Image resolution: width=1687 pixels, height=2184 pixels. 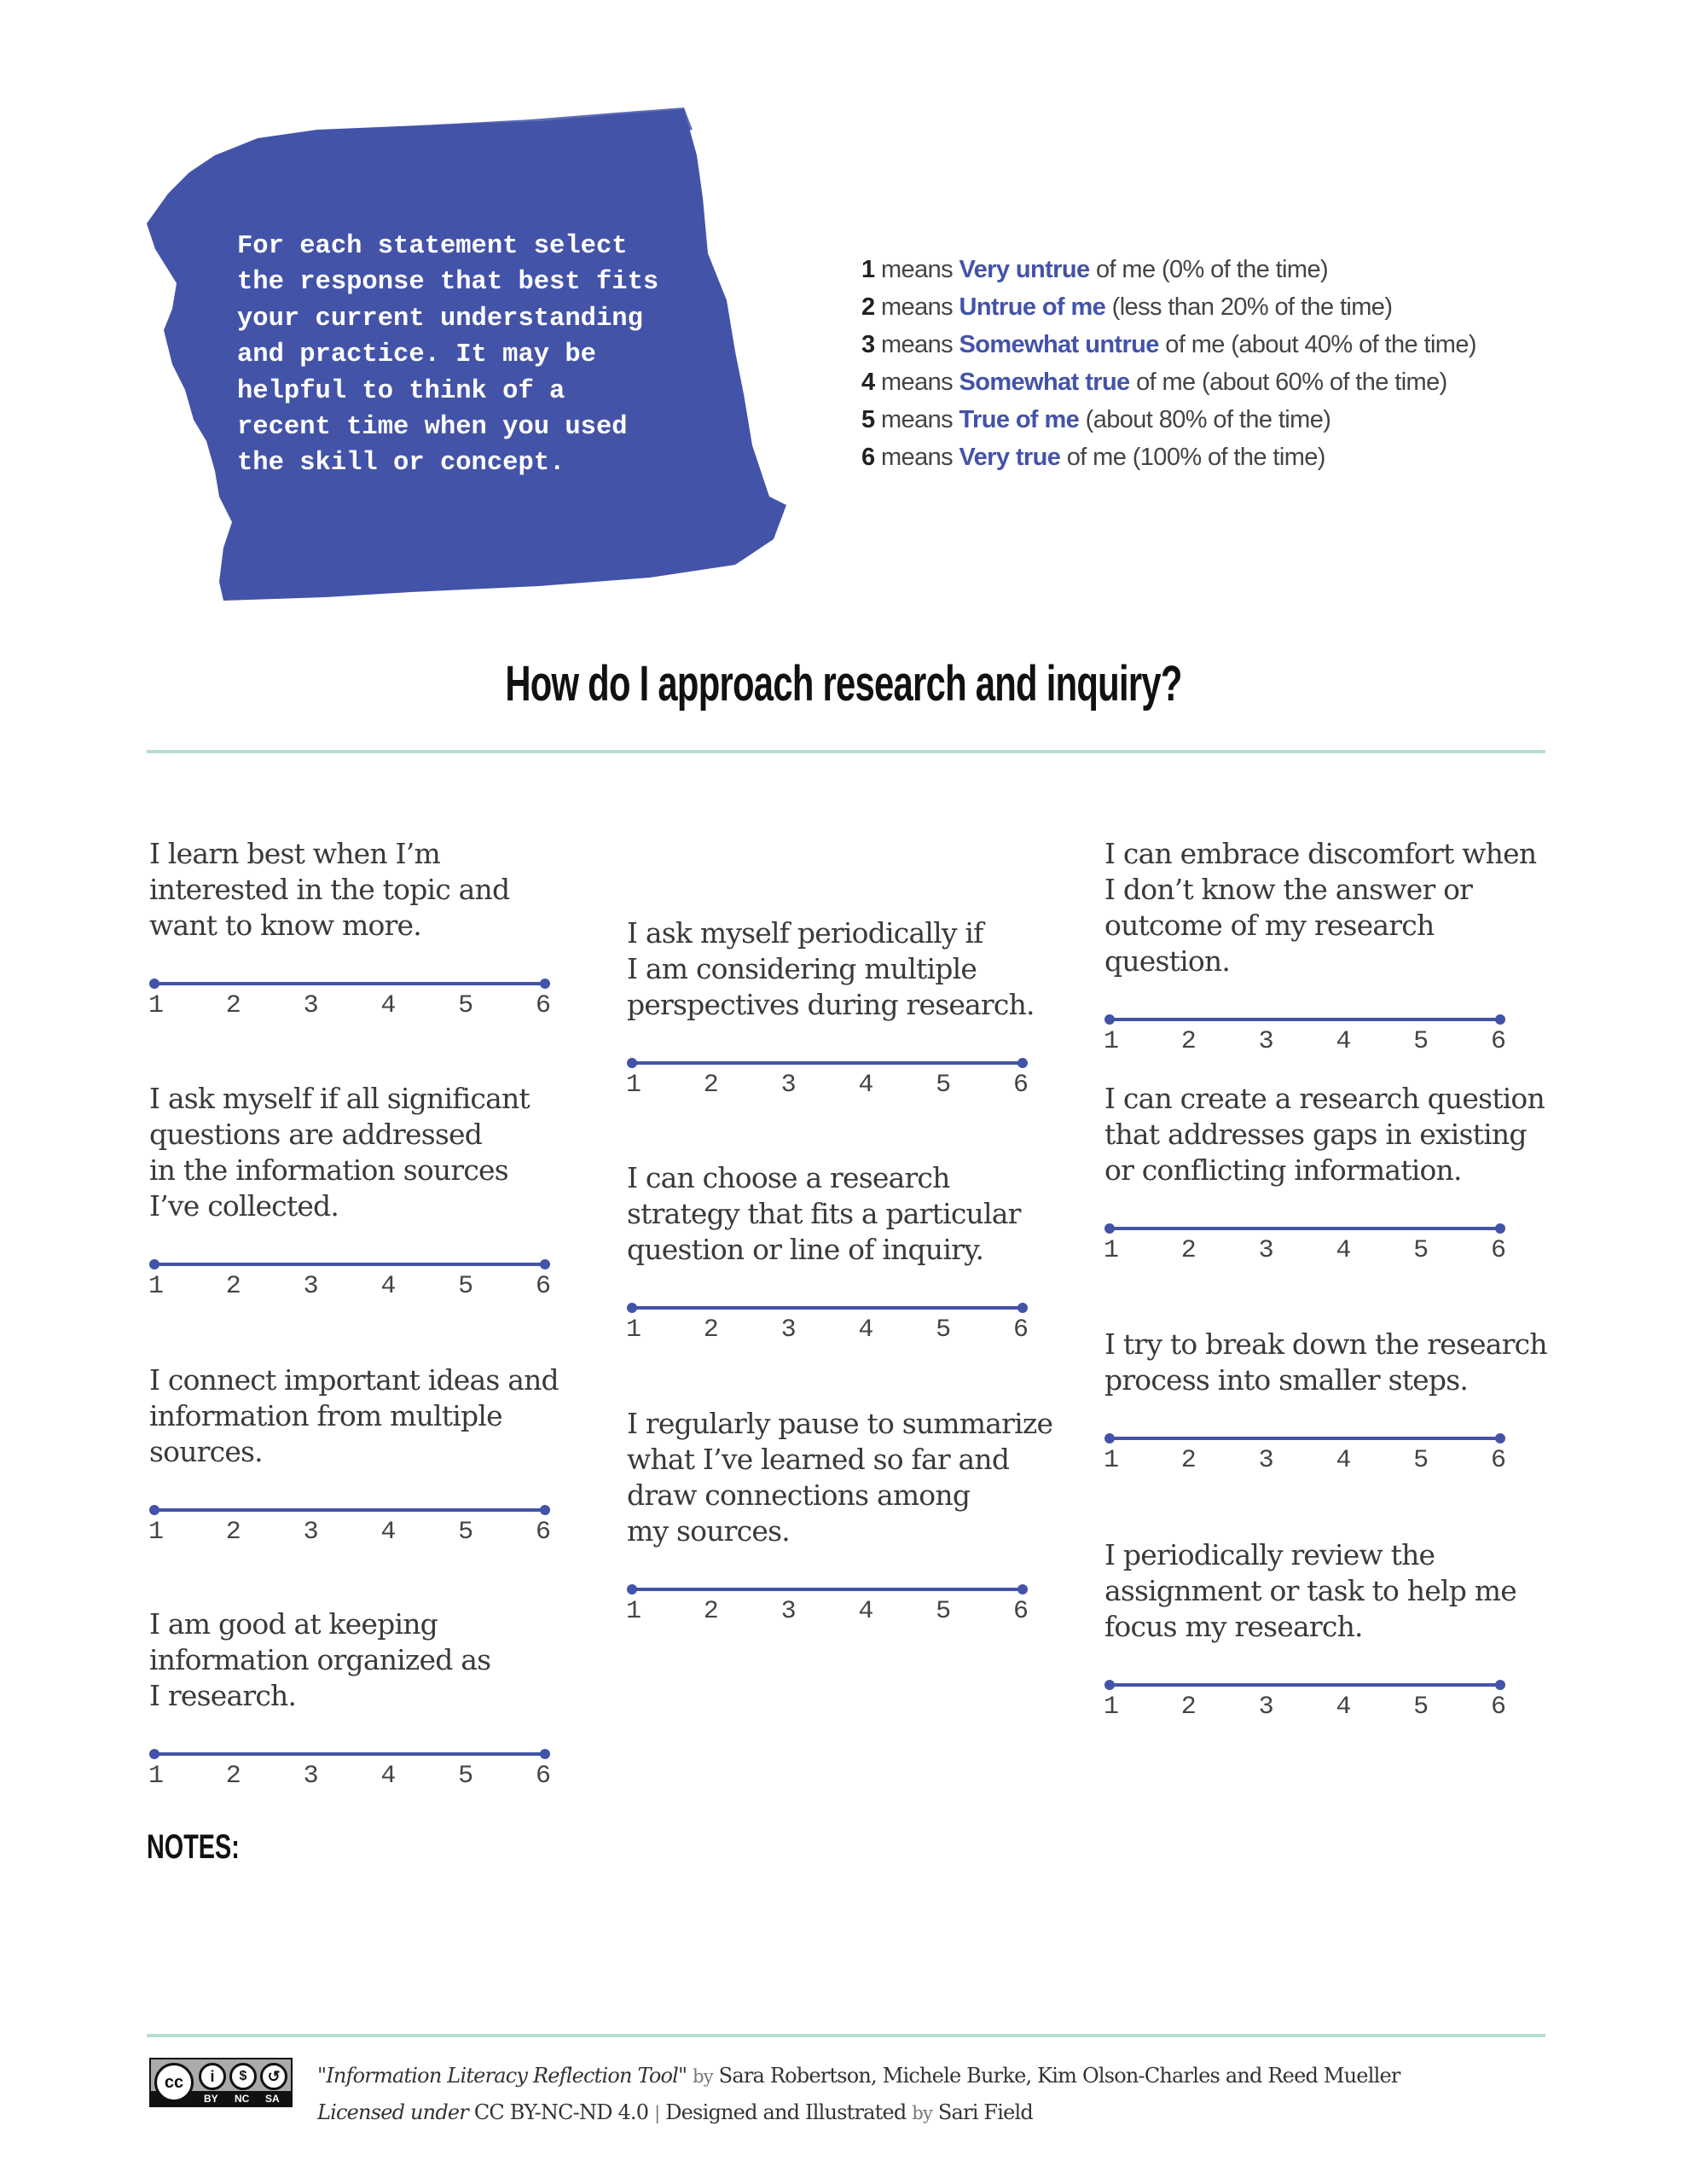 What do you see at coordinates (350, 1286) in the screenshot?
I see `scale-labels: 1 2 3 4 5 6` at bounding box center [350, 1286].